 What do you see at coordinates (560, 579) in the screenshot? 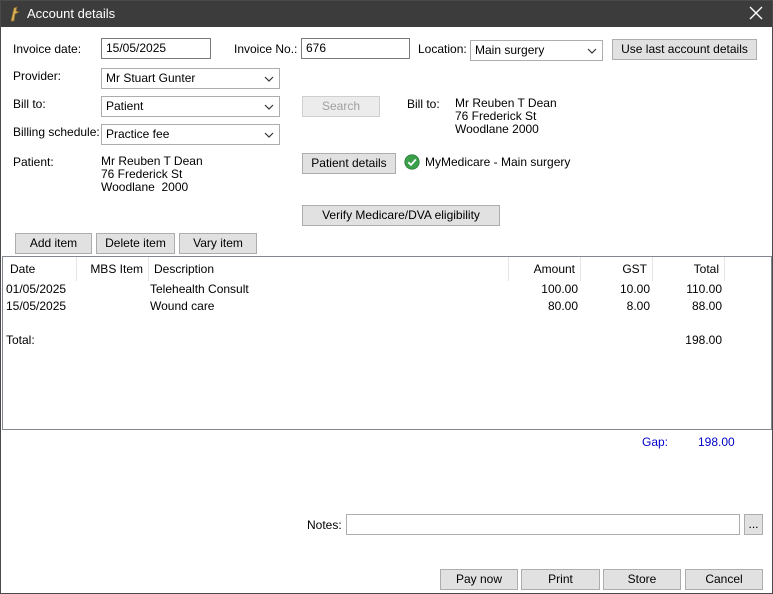
I see `print-button: Print` at bounding box center [560, 579].